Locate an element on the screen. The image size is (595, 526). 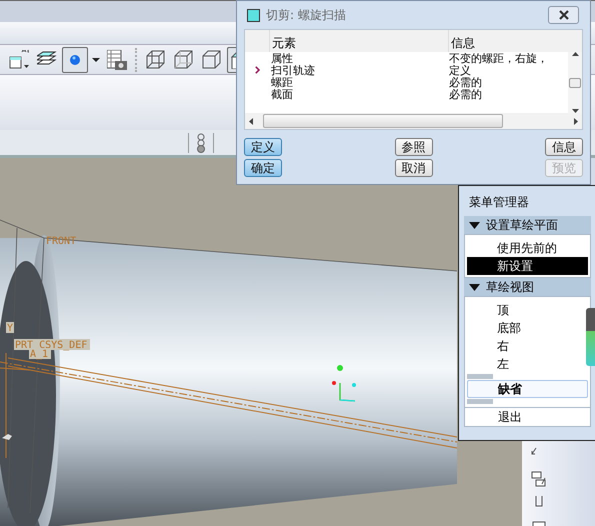
dialog-button: 确定 is located at coordinates (263, 168).